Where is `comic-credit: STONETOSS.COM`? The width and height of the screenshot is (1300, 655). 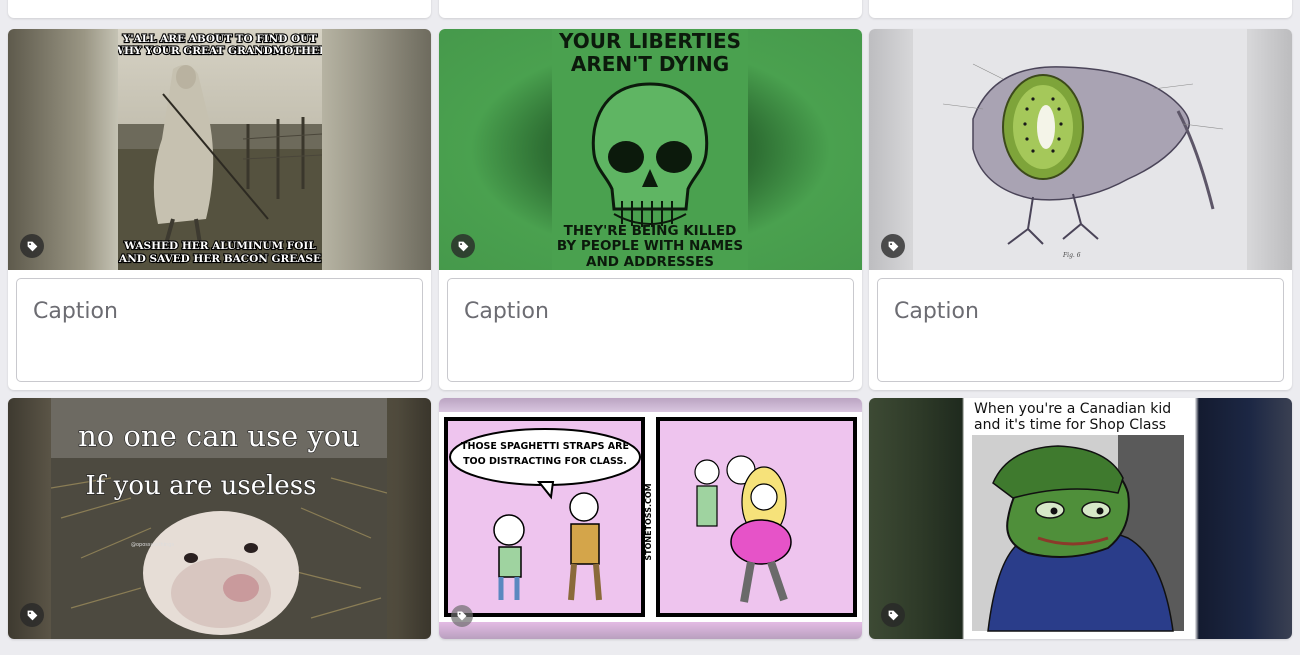
comic-credit: STONETOSS.COM is located at coordinates (648, 521).